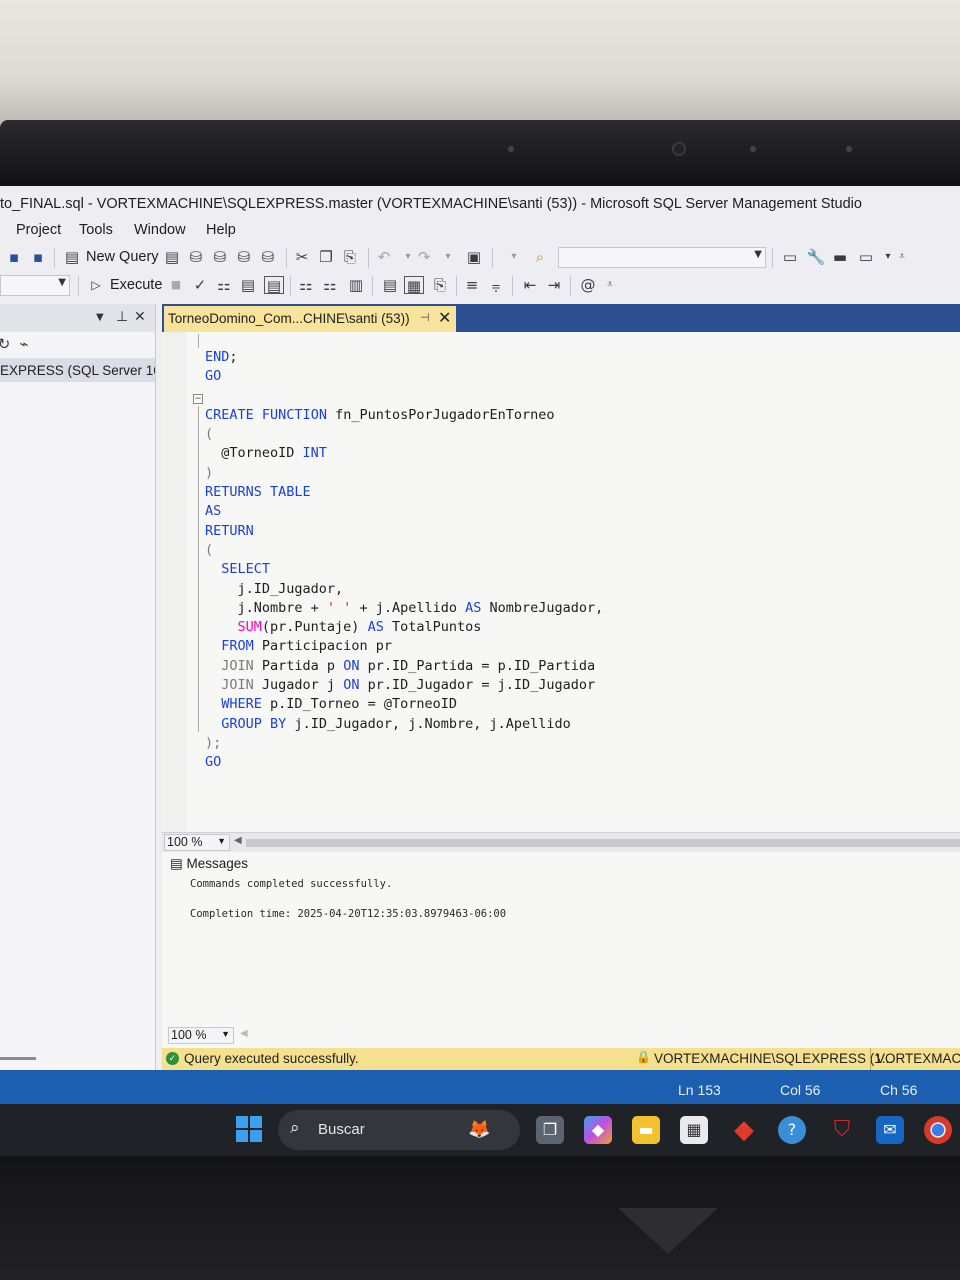  What do you see at coordinates (77, 370) in the screenshot?
I see `server-node: EXPRESS (SQL Server 16.0.` at bounding box center [77, 370].